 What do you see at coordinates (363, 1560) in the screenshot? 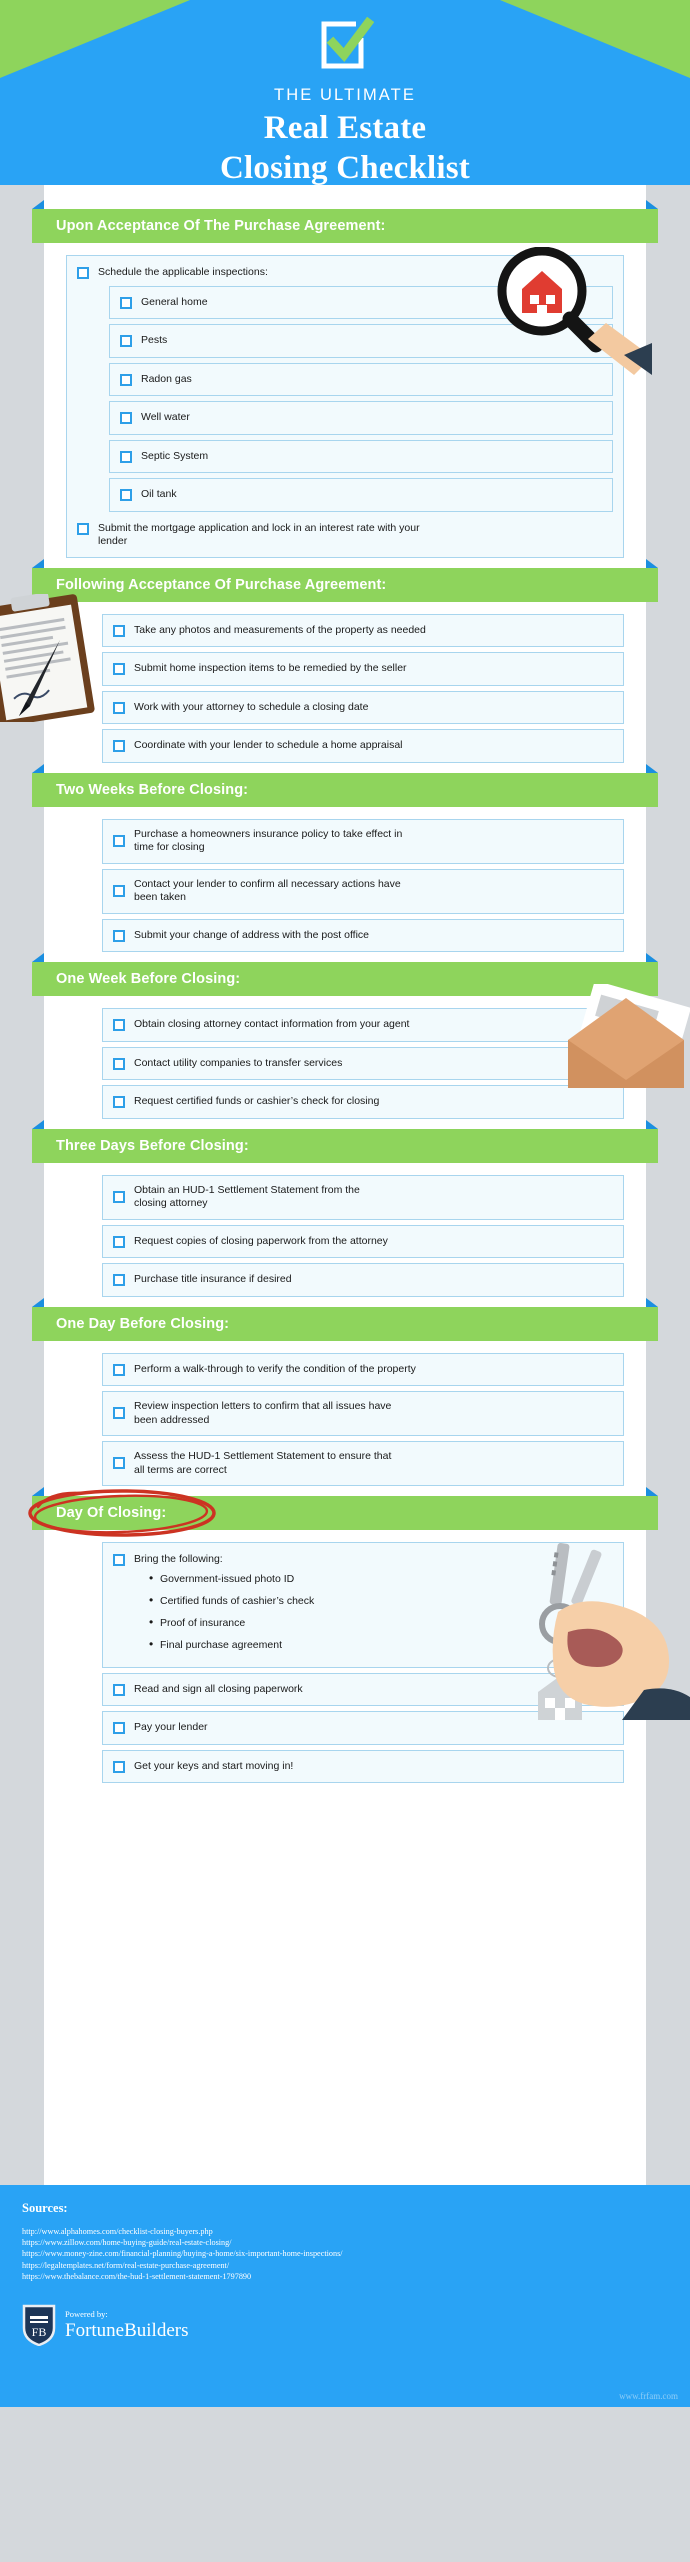
I see `checklist-item: Bring the following:` at bounding box center [363, 1560].